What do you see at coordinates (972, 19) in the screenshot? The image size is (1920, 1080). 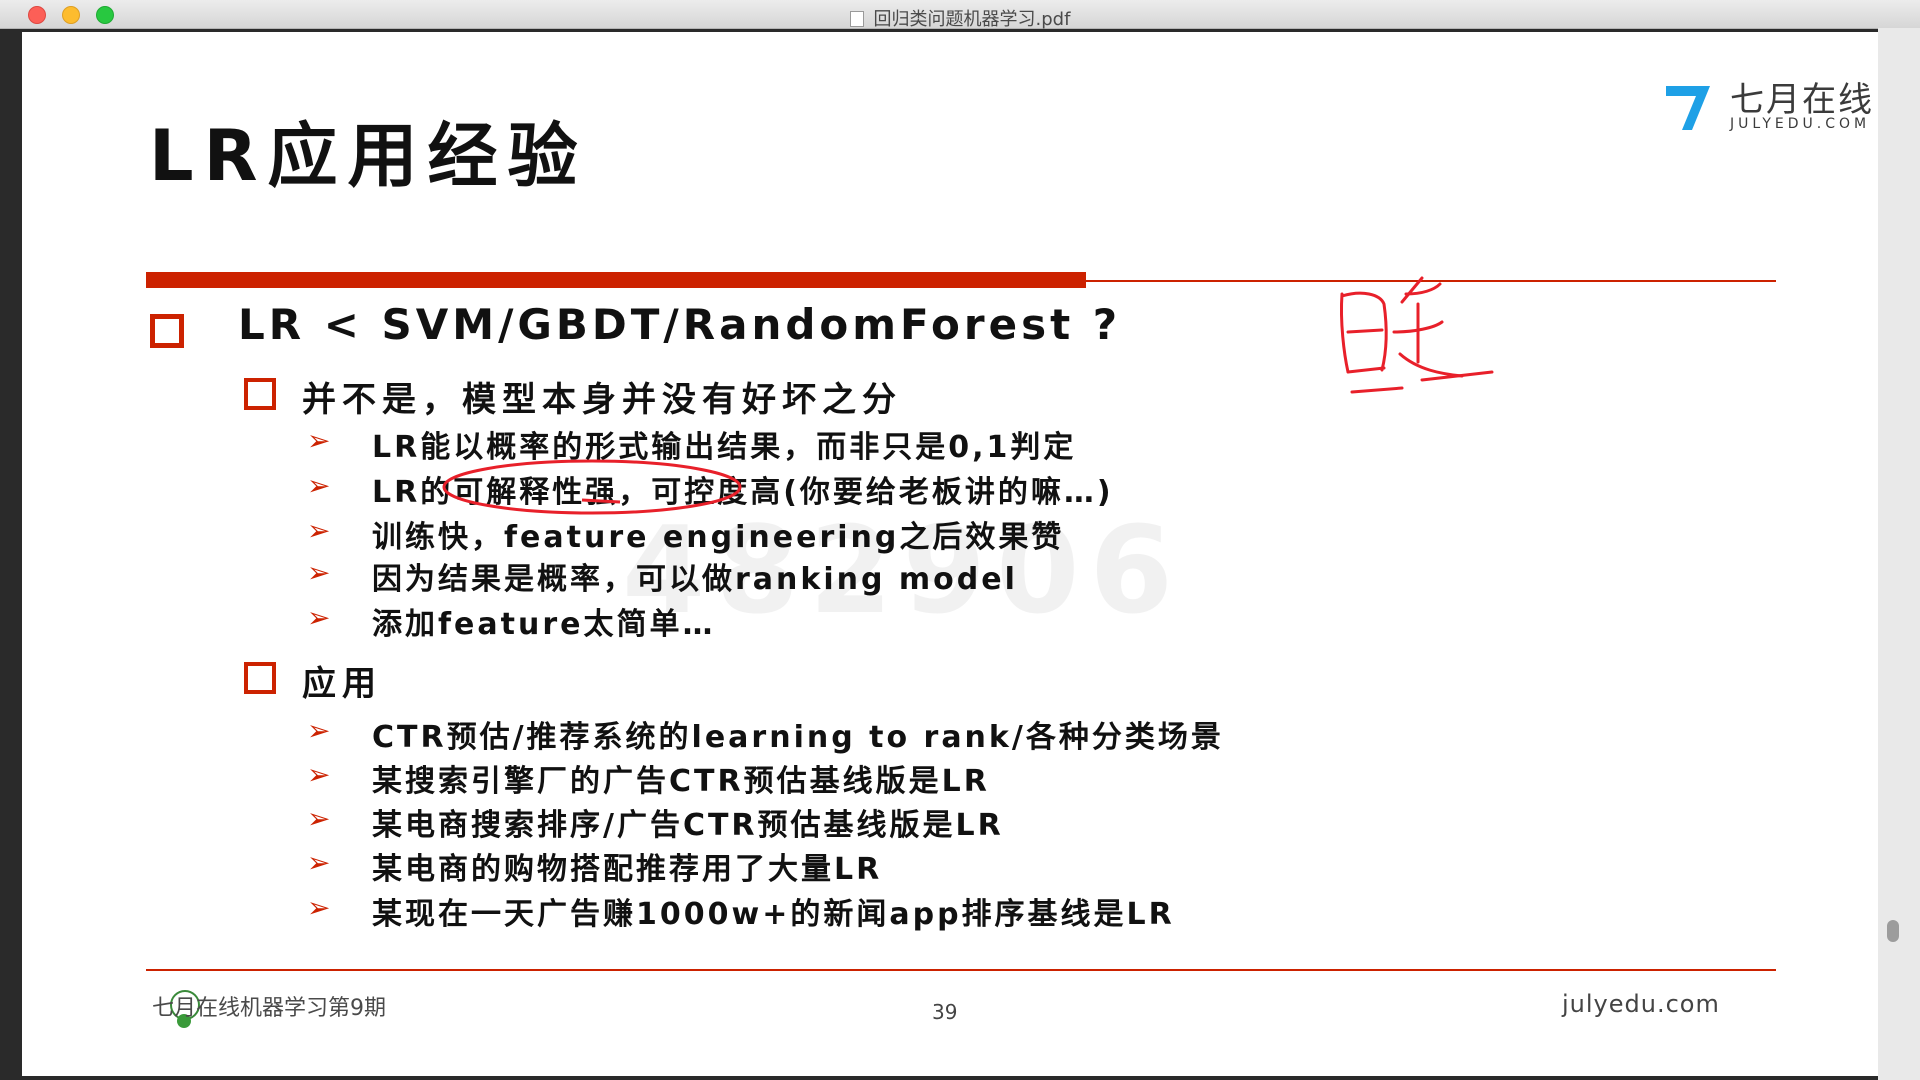 I see `window-title-text: 回归类问题机器学习.pdf` at bounding box center [972, 19].